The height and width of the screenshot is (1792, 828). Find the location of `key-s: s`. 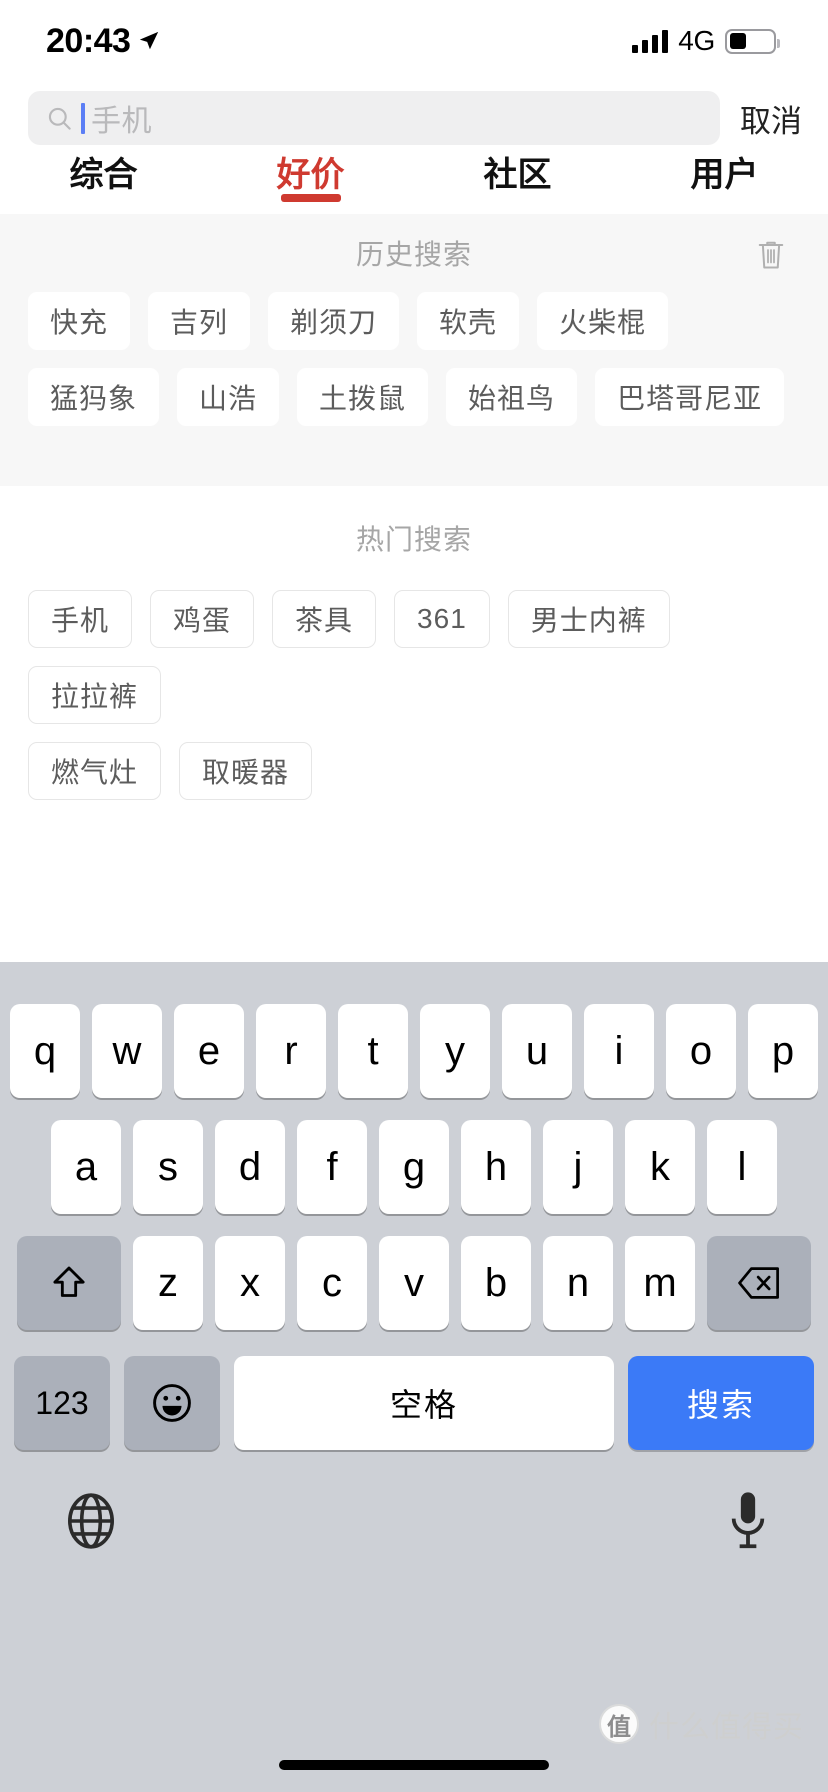

key-s: s is located at coordinates (168, 1167).